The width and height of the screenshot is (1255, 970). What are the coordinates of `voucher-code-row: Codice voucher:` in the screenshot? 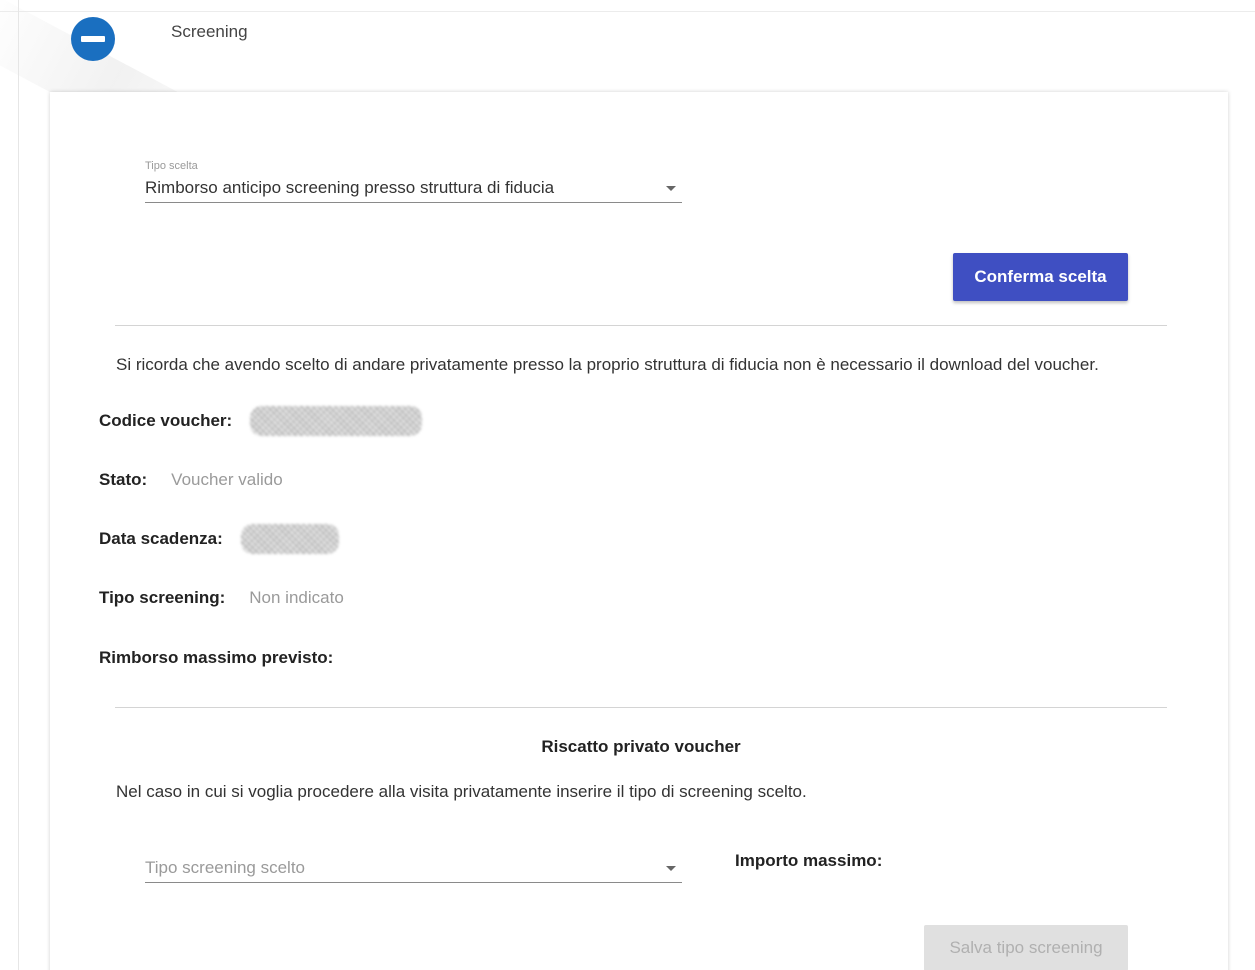 It's located at (261, 421).